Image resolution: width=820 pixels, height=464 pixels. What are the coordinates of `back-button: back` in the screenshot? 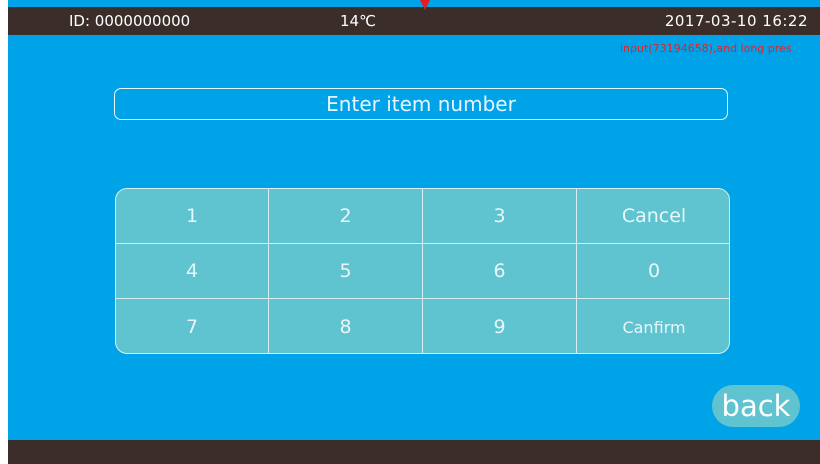 It's located at (756, 406).